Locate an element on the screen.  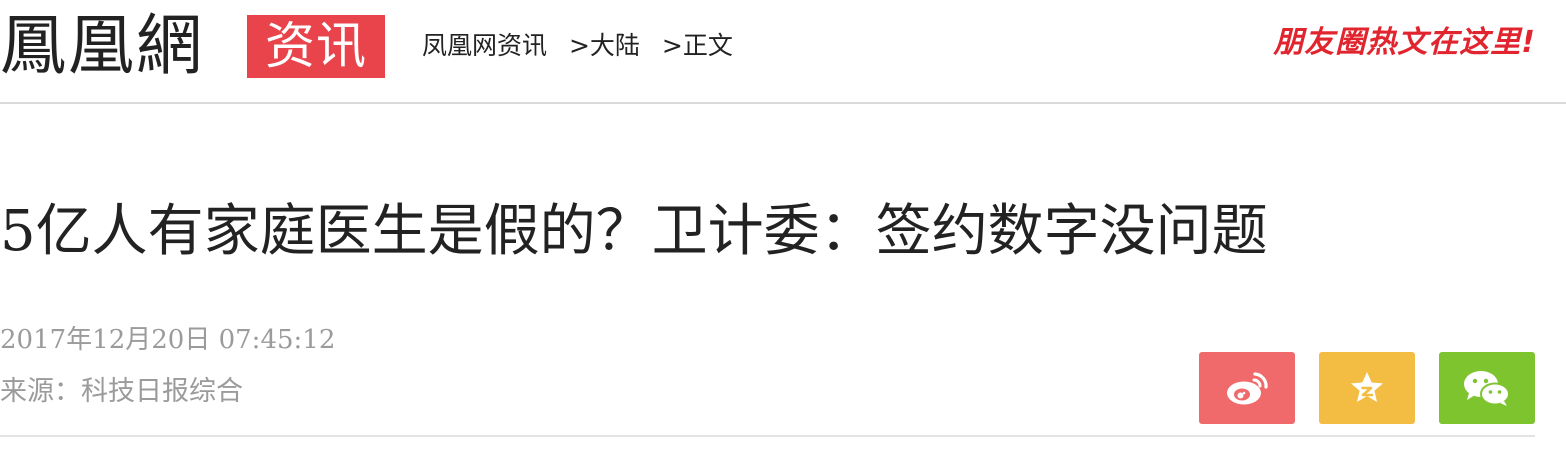
star-icon is located at coordinates (1367, 388).